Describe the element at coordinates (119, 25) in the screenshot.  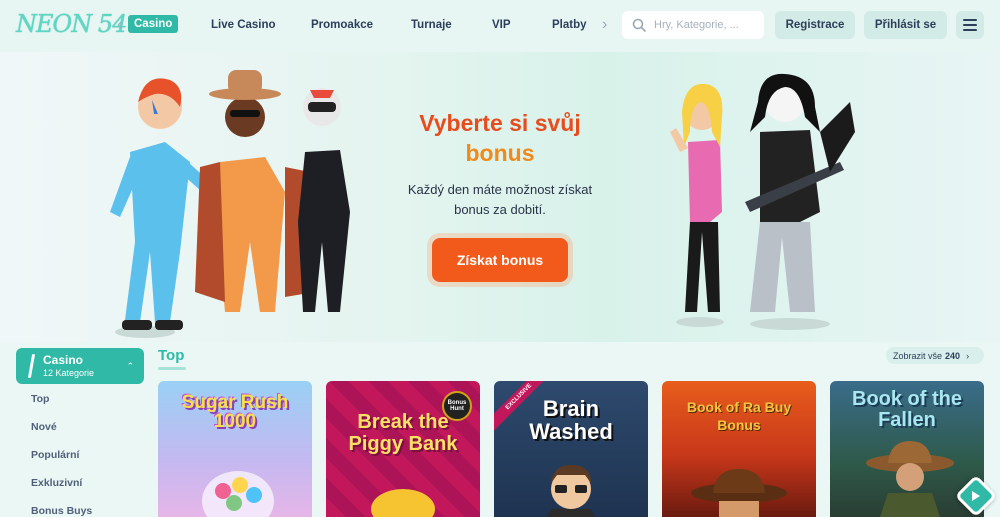
I see `nav-prev-chevron-icon: ‹` at that location.